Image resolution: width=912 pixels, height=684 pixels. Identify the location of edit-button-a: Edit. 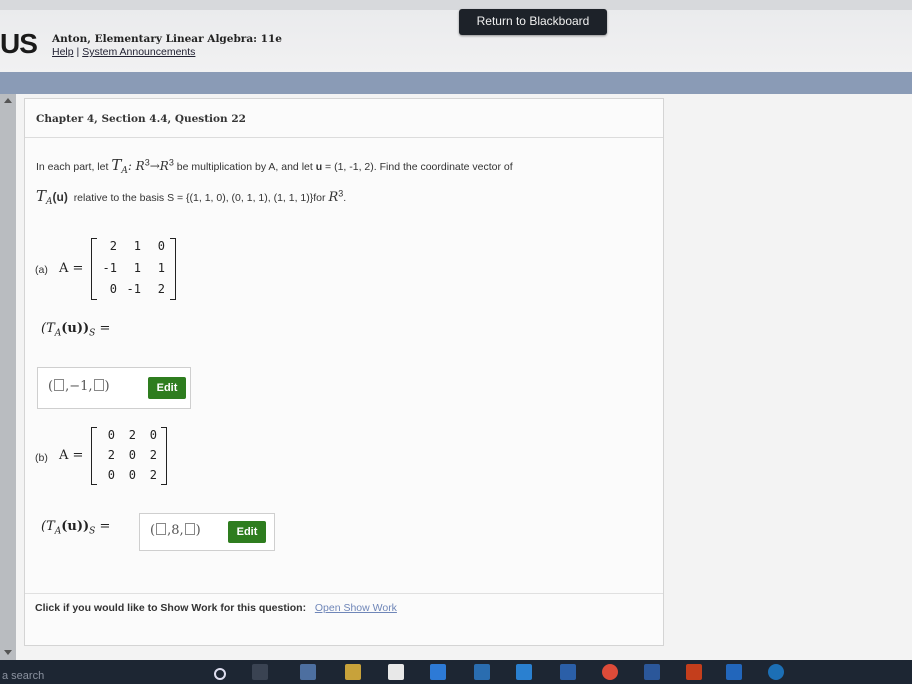
(167, 388).